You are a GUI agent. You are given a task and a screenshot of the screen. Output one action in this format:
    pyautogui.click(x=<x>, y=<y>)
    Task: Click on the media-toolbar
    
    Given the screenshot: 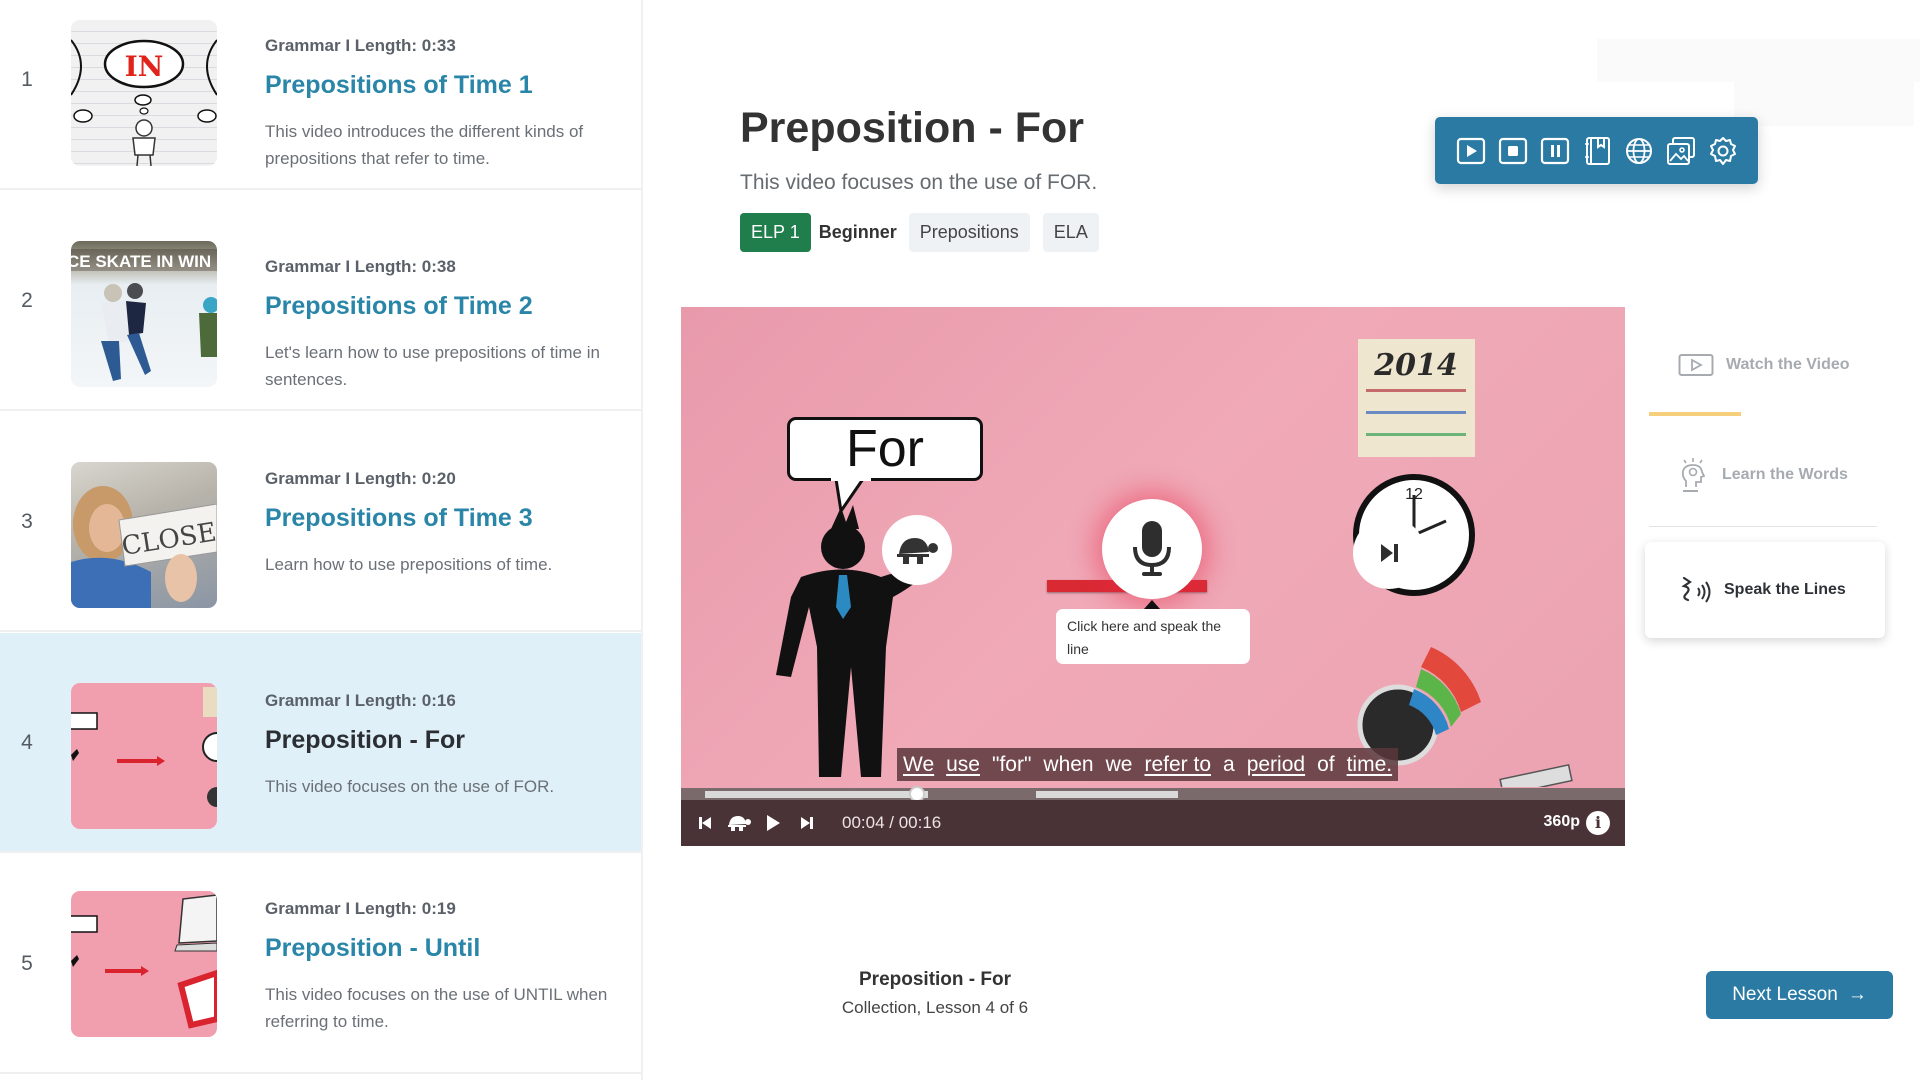 What is the action you would take?
    pyautogui.click(x=1596, y=150)
    